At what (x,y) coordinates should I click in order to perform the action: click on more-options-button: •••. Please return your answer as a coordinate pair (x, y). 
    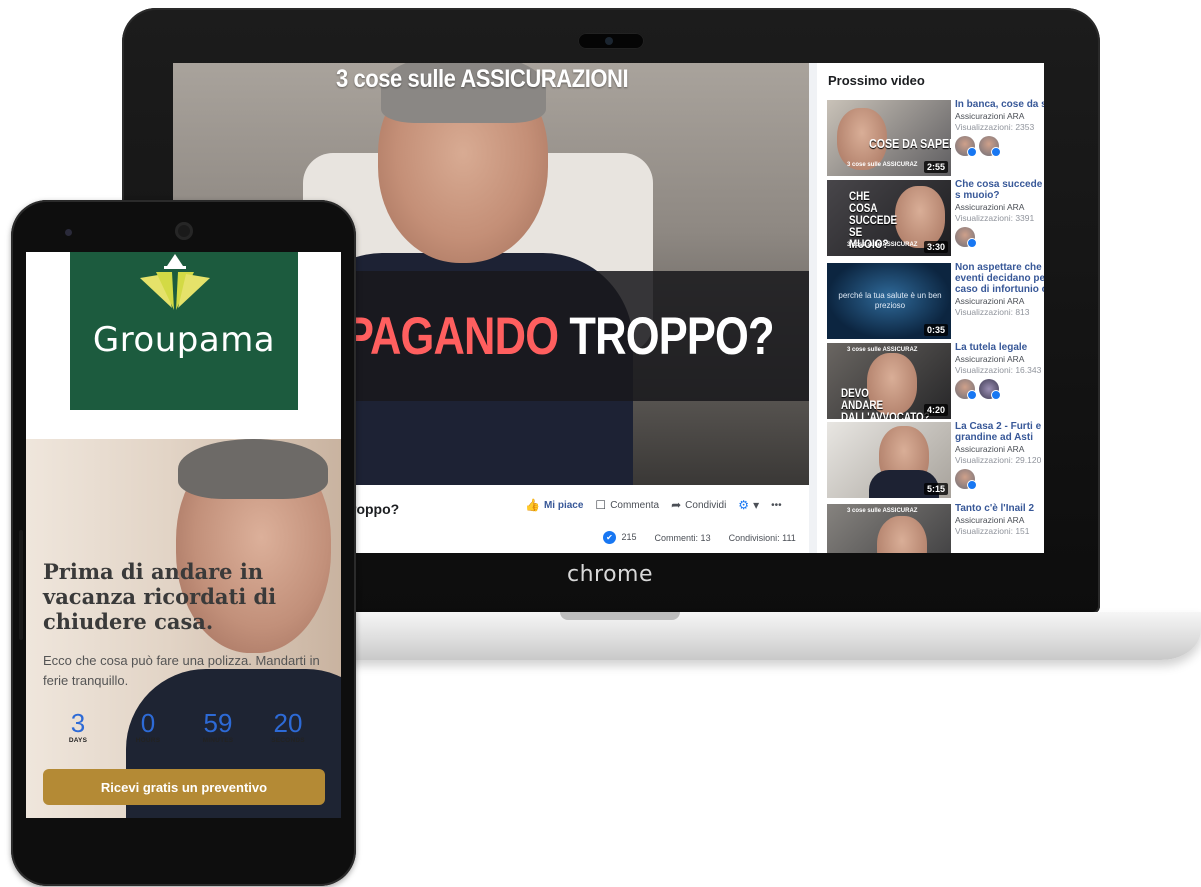
    Looking at the image, I should click on (776, 505).